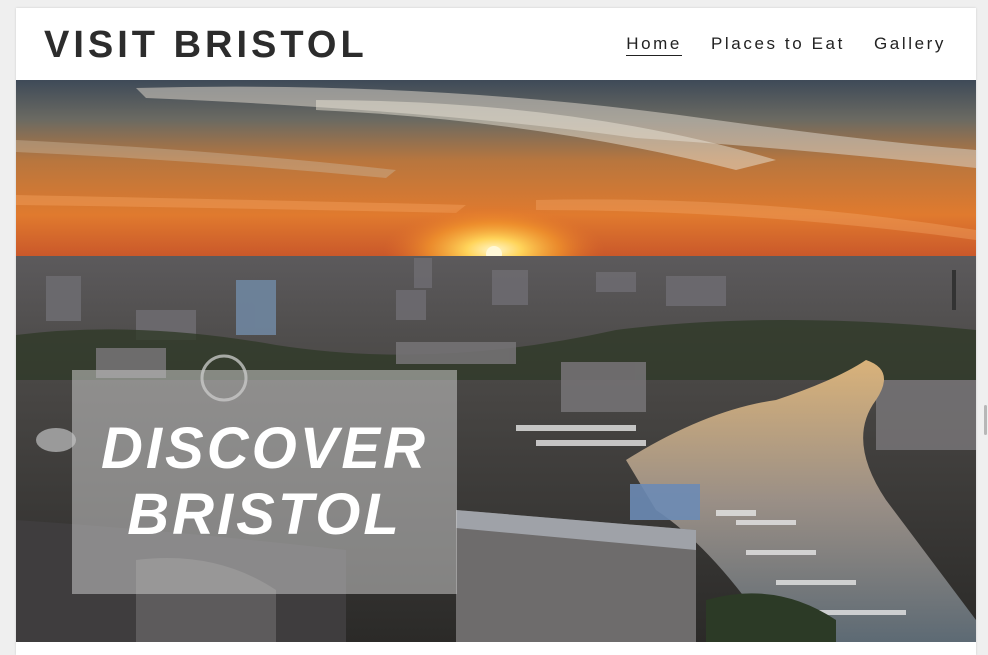 Image resolution: width=988 pixels, height=655 pixels. Describe the element at coordinates (910, 45) in the screenshot. I see `nav-gallery-link: Gallery` at that location.